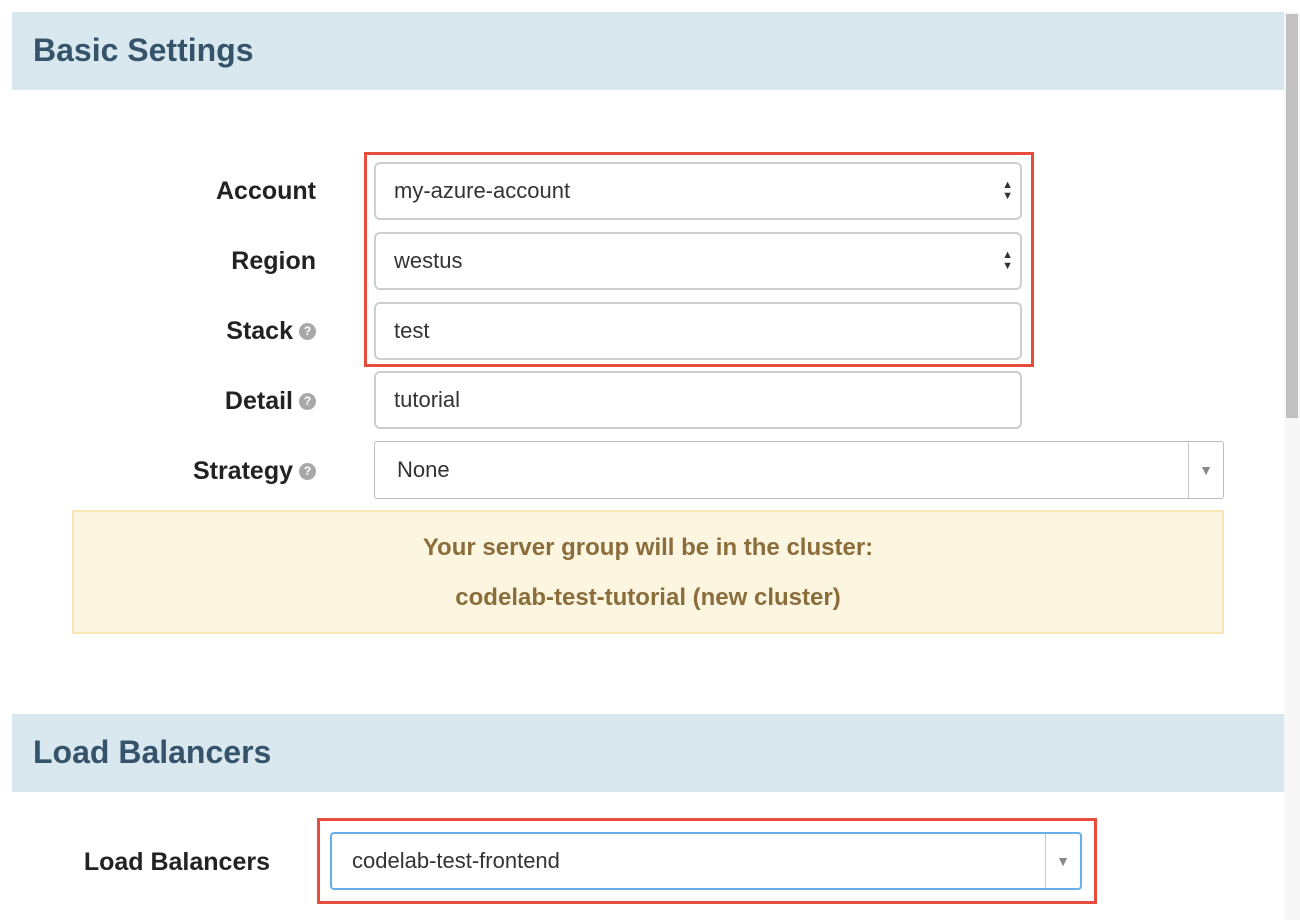  What do you see at coordinates (412, 330) in the screenshot?
I see `stack-value: test` at bounding box center [412, 330].